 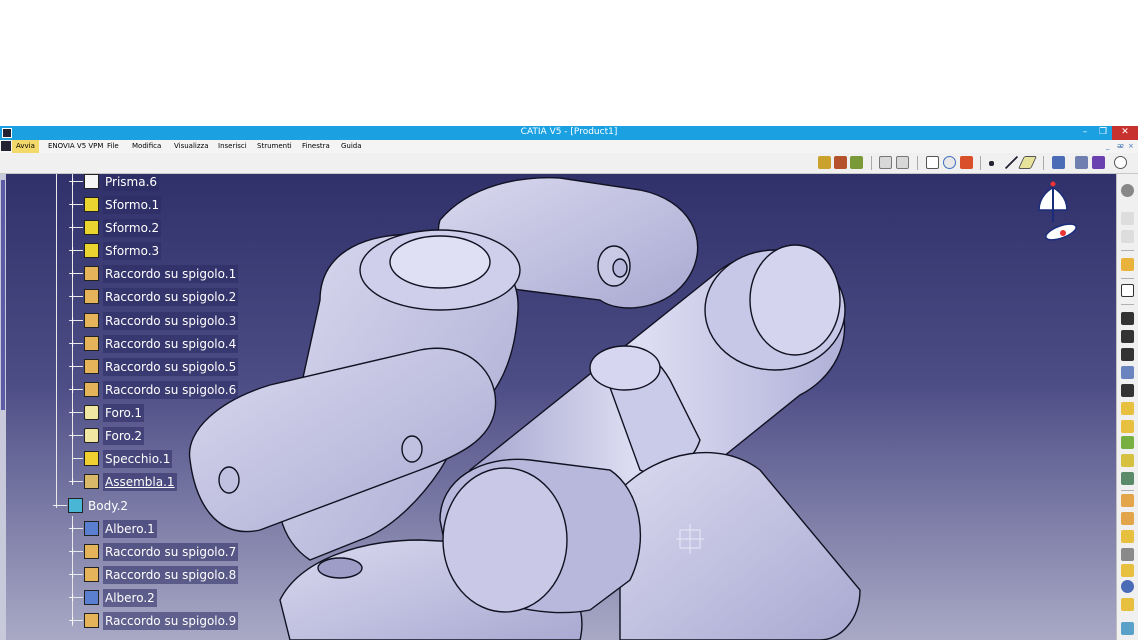 What do you see at coordinates (1127, 500) in the screenshot?
I see `fillet-tool-icon` at bounding box center [1127, 500].